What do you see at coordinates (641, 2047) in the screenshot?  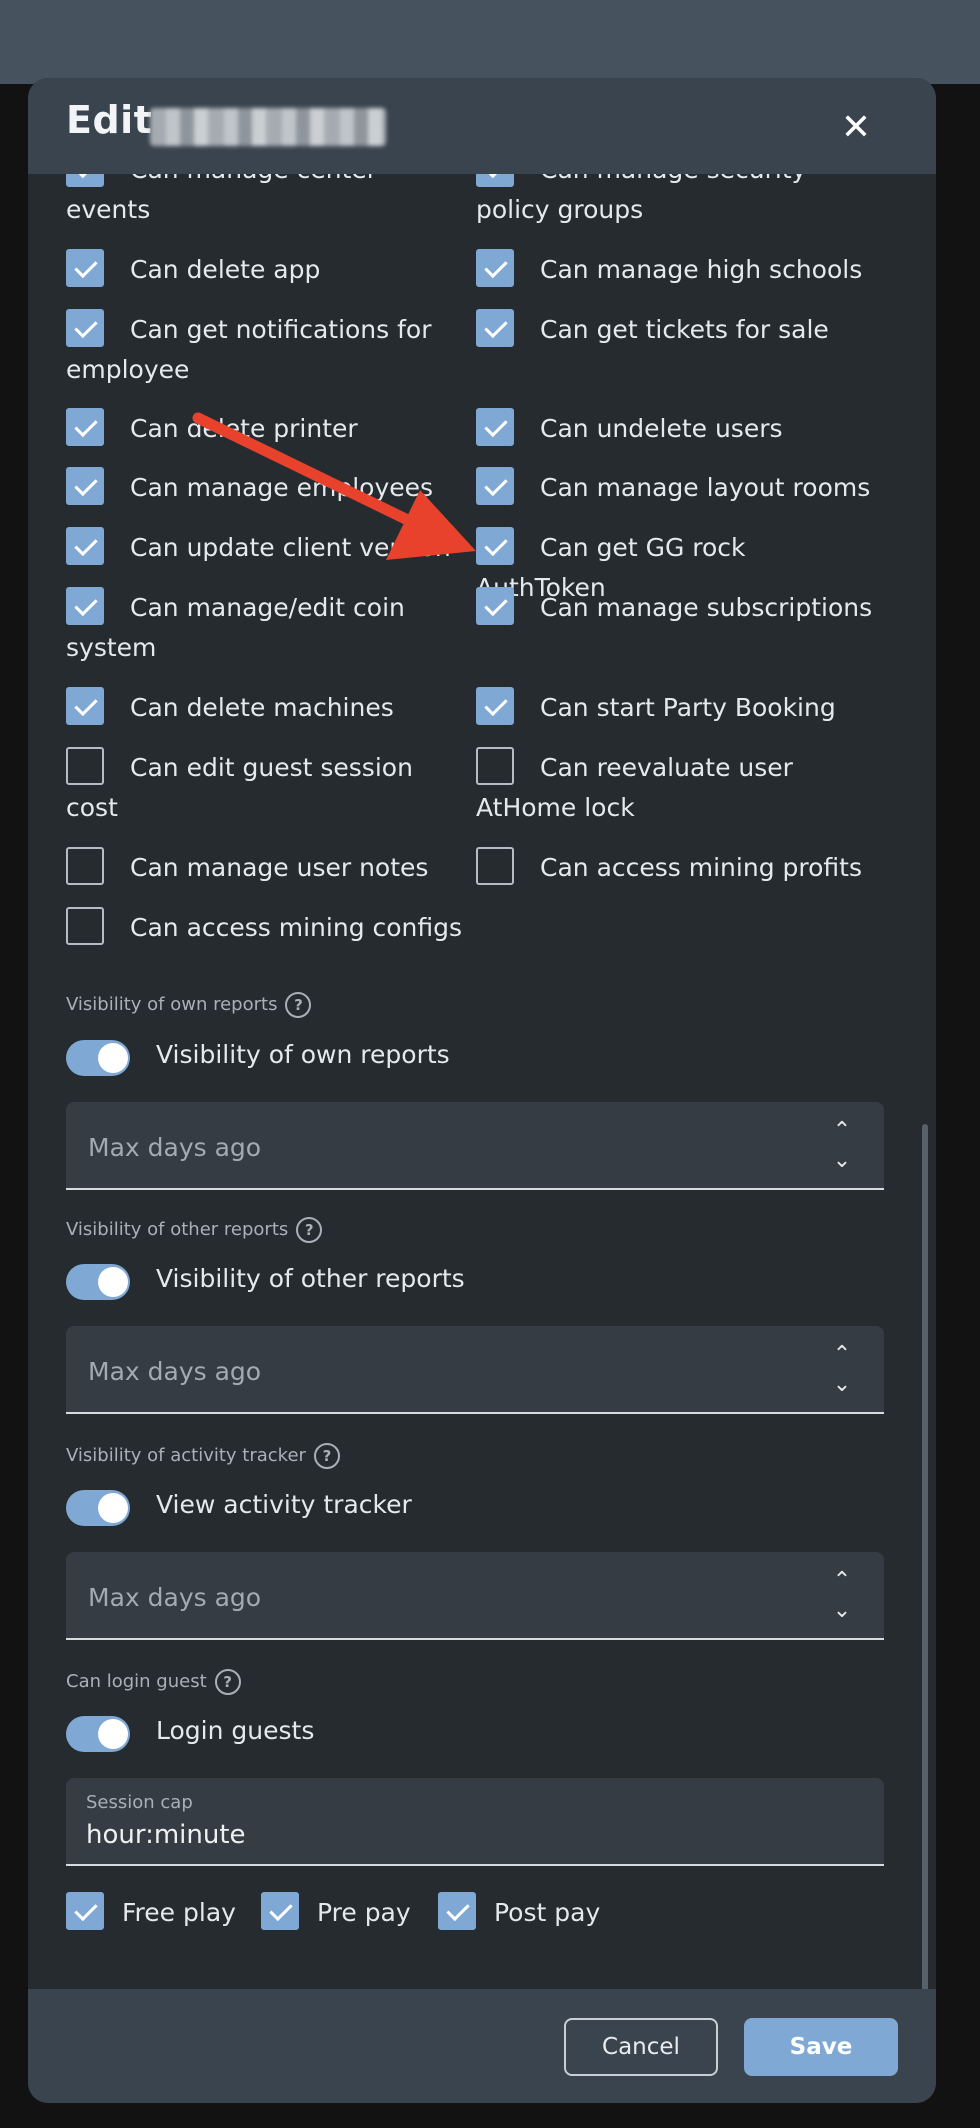 I see `cancel-button: Cancel` at bounding box center [641, 2047].